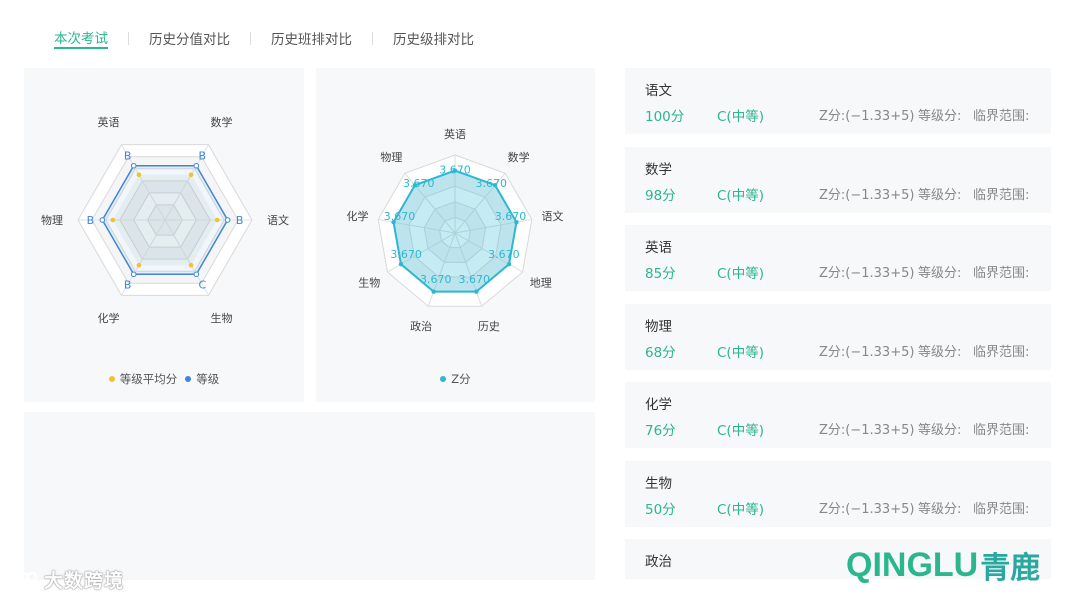  Describe the element at coordinates (81, 38) in the screenshot. I see `tab-current-exam: 本次考试` at that location.